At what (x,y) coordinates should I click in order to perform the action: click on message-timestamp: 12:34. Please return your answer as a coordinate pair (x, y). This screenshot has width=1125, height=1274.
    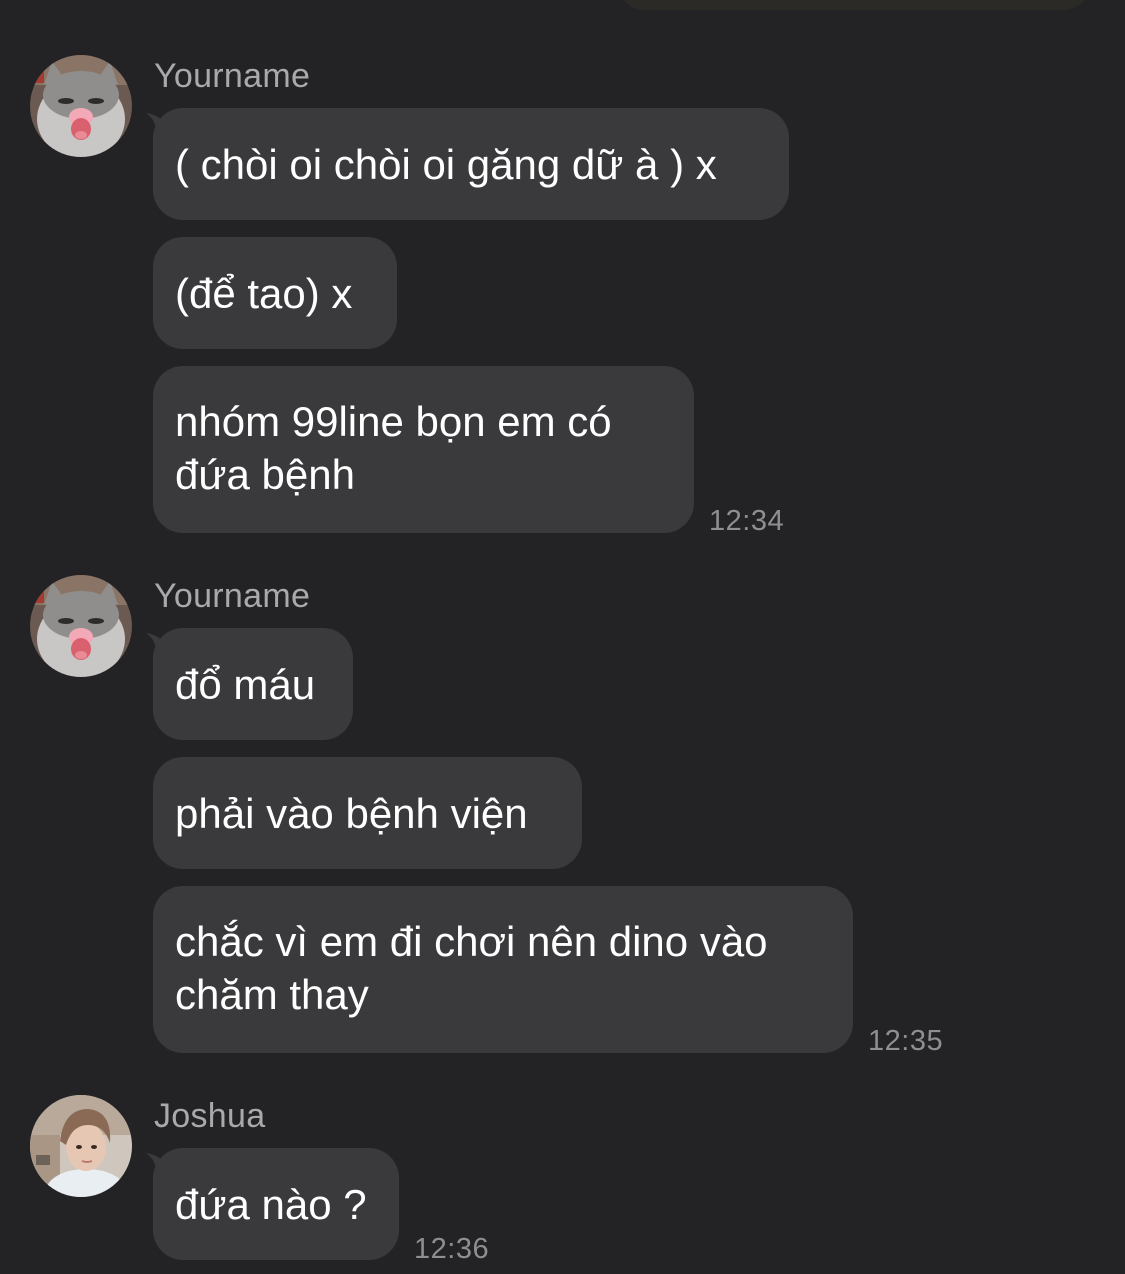
    Looking at the image, I should click on (747, 521).